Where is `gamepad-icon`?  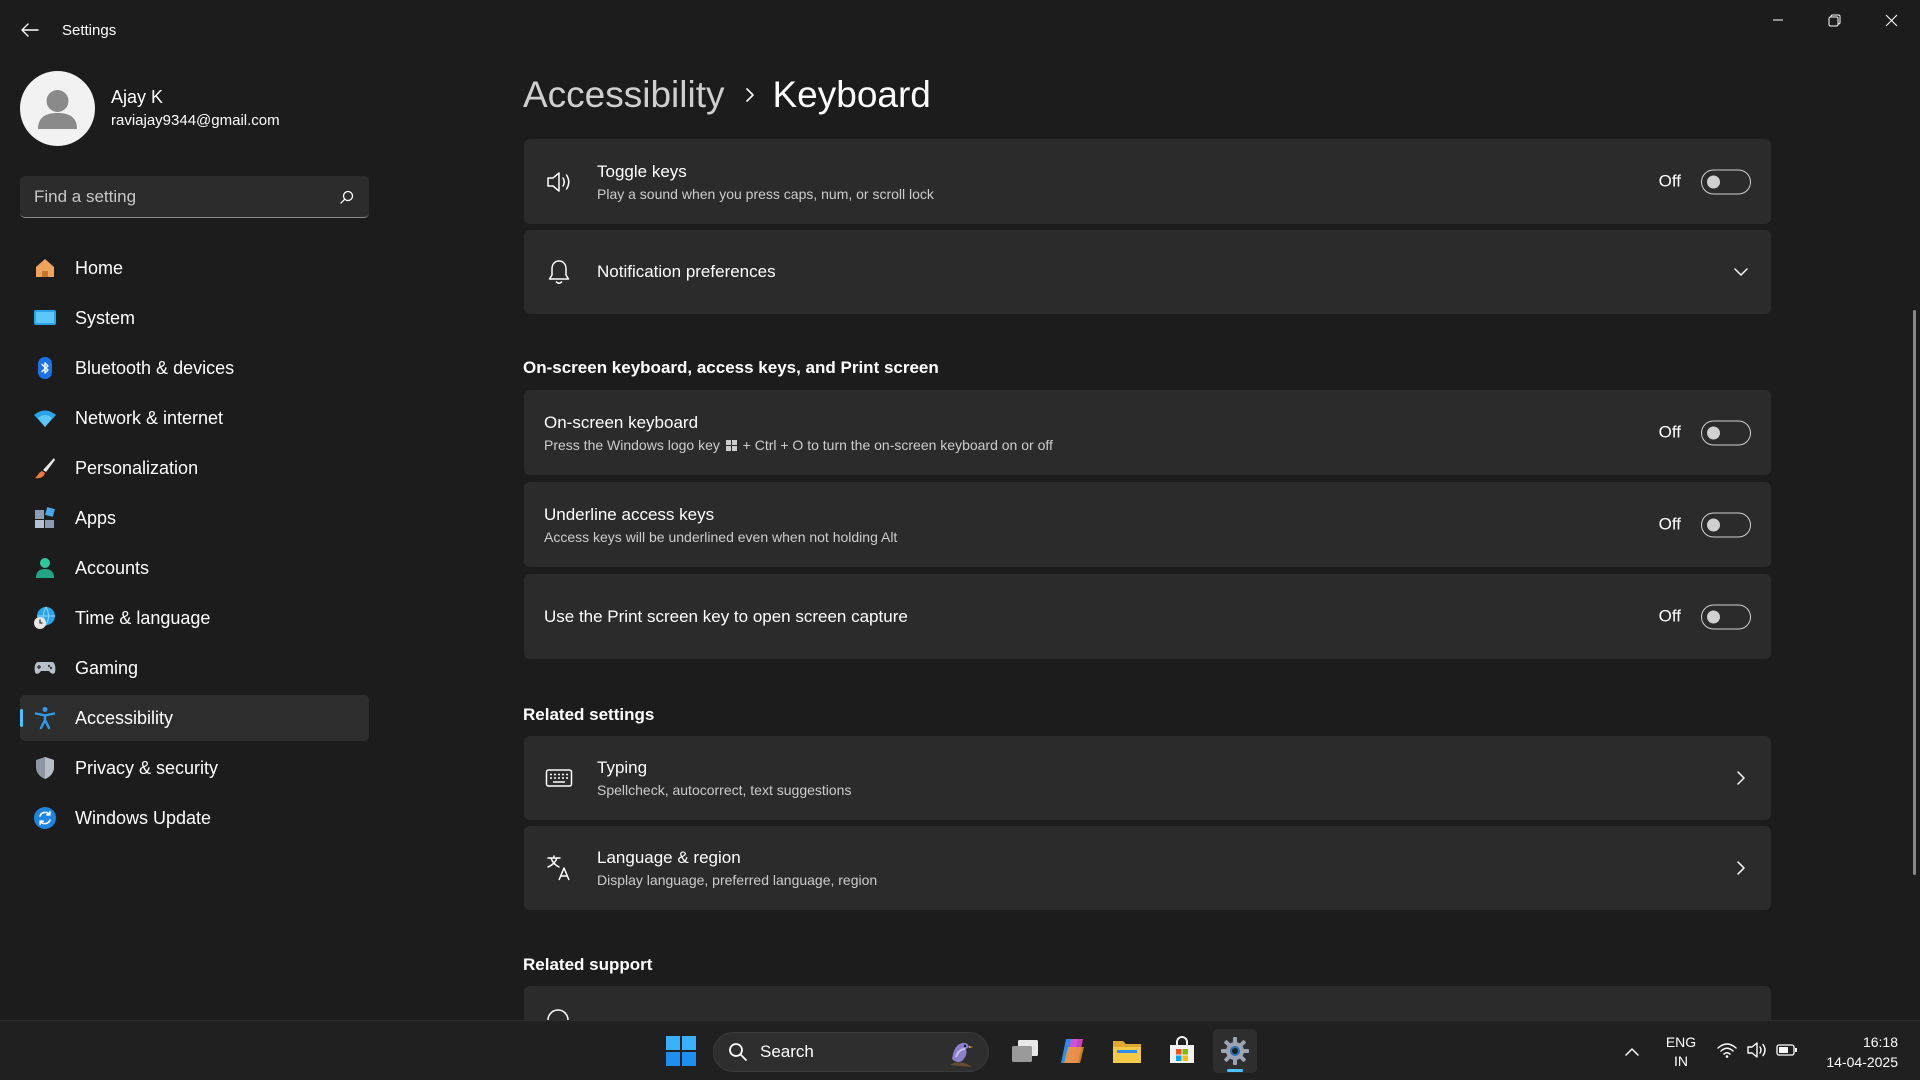 gamepad-icon is located at coordinates (45, 668).